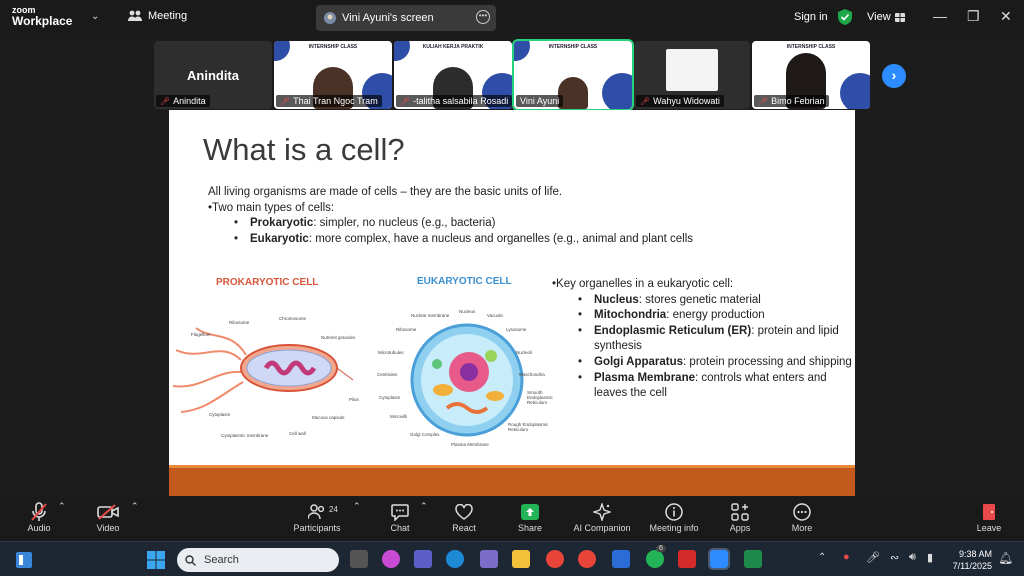 This screenshot has width=1024, height=576. I want to click on taskbar-clock: 9:38 AM 7/11/2025, so click(969, 560).